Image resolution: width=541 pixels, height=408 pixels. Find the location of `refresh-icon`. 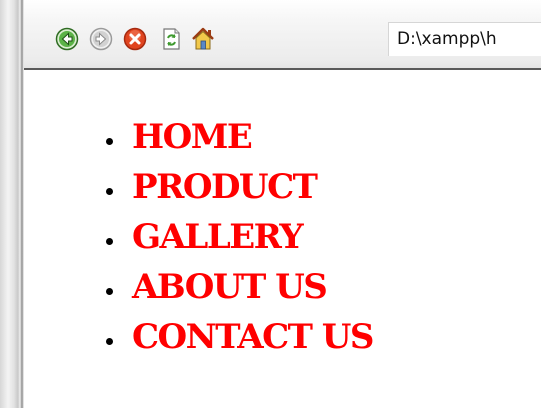

refresh-icon is located at coordinates (171, 39).